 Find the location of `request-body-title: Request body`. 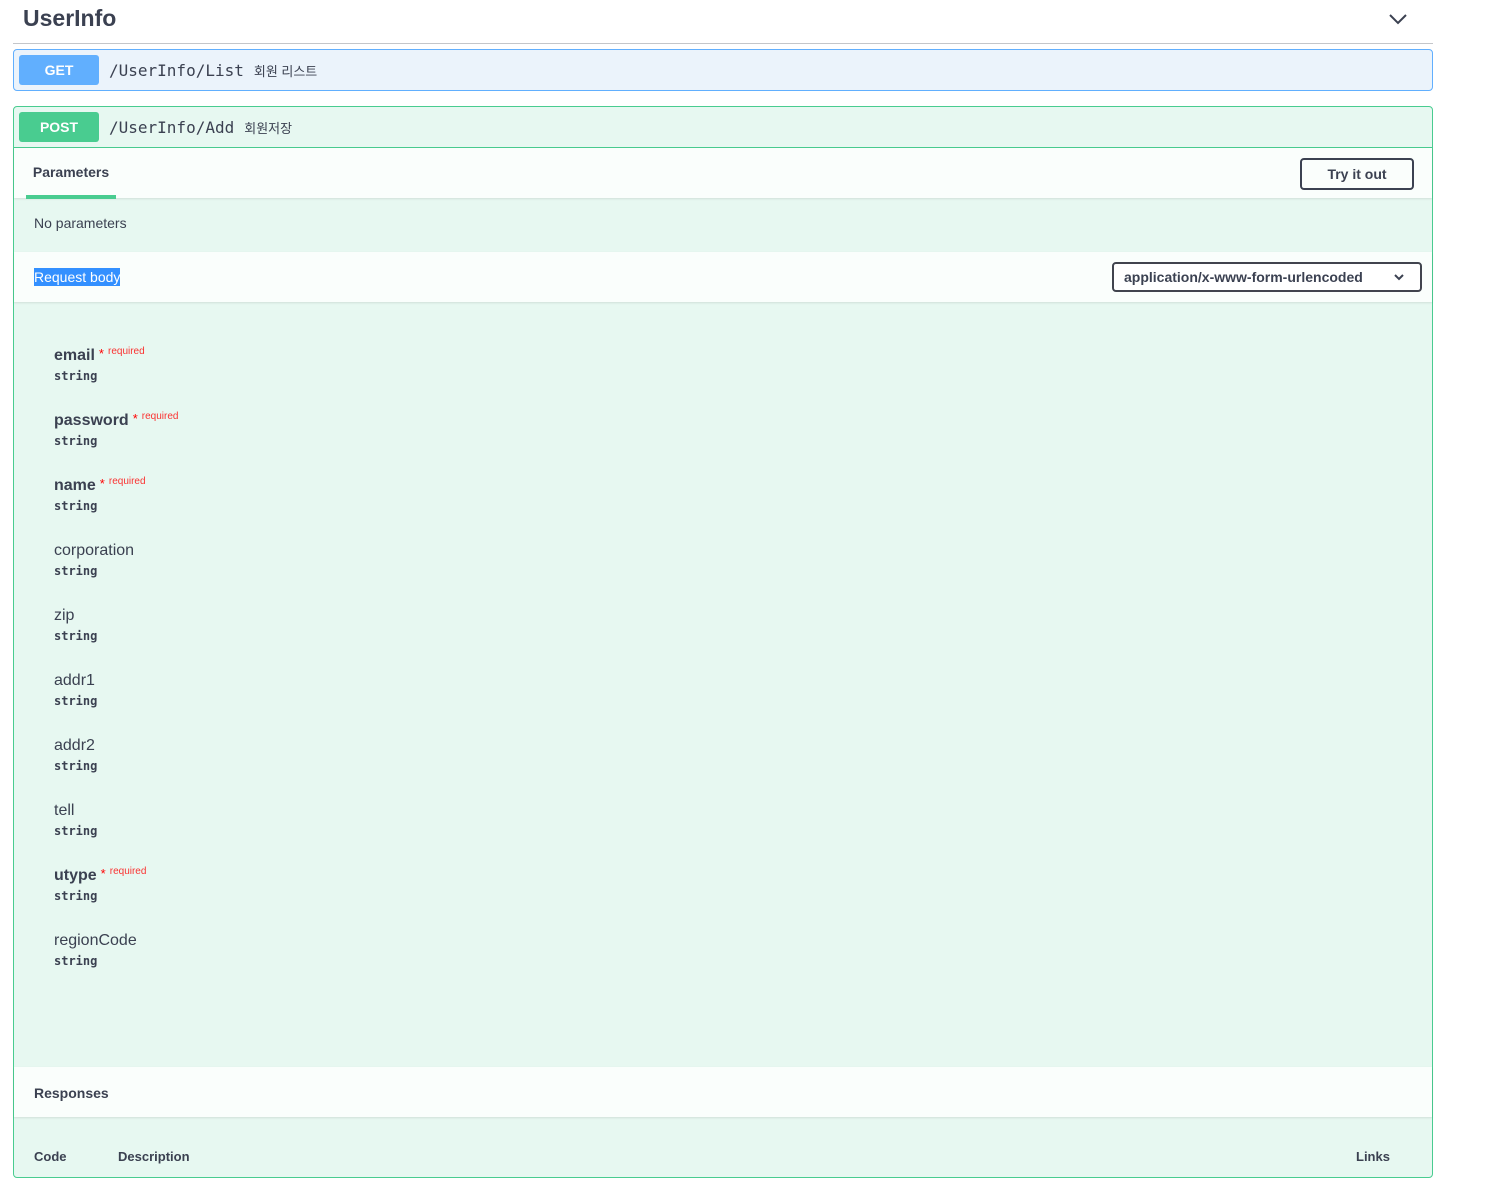

request-body-title: Request body is located at coordinates (77, 277).